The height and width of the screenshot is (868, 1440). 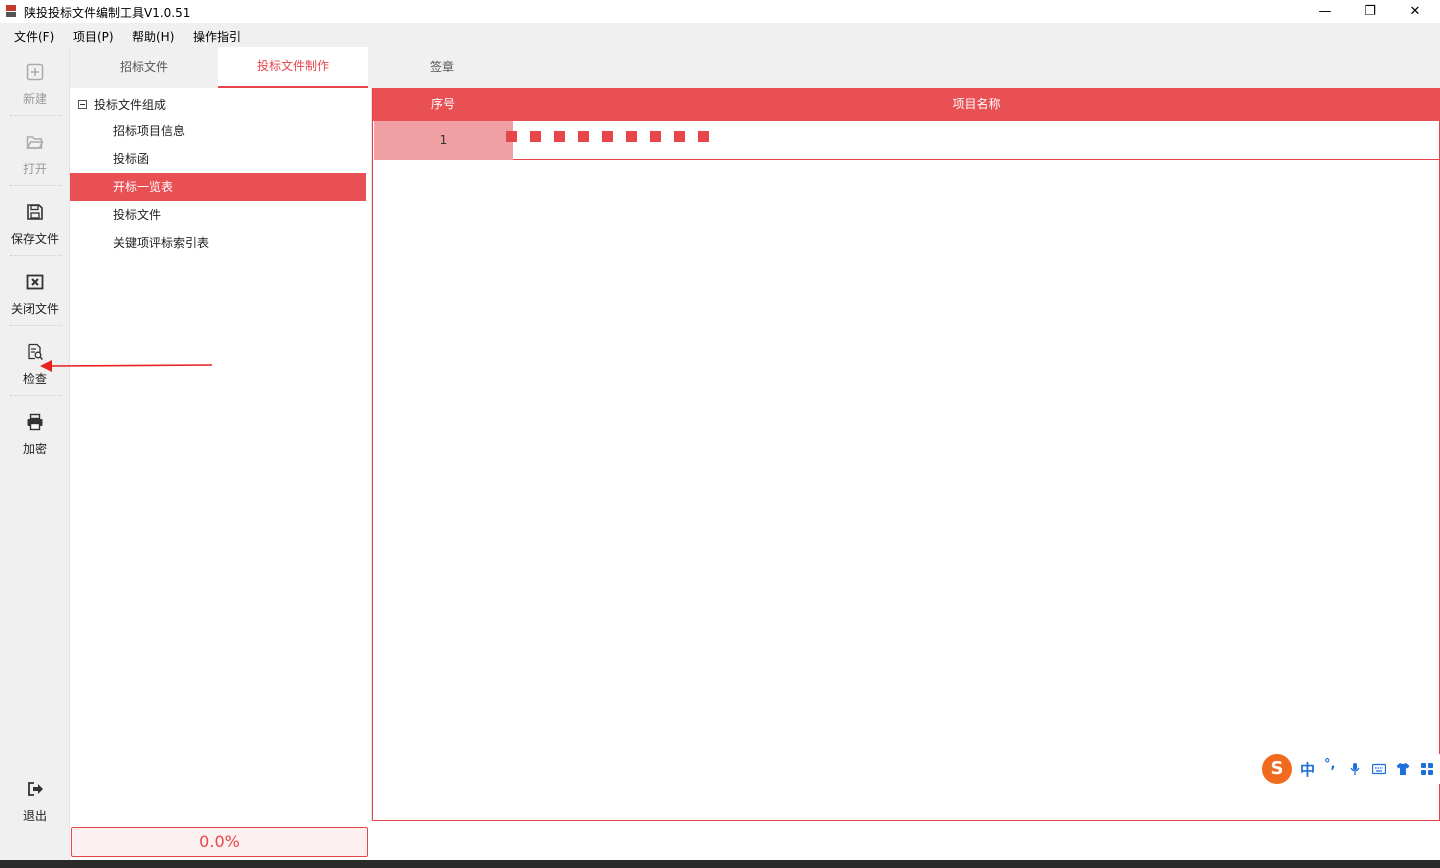 I want to click on exit-button: 退出, so click(x=35, y=796).